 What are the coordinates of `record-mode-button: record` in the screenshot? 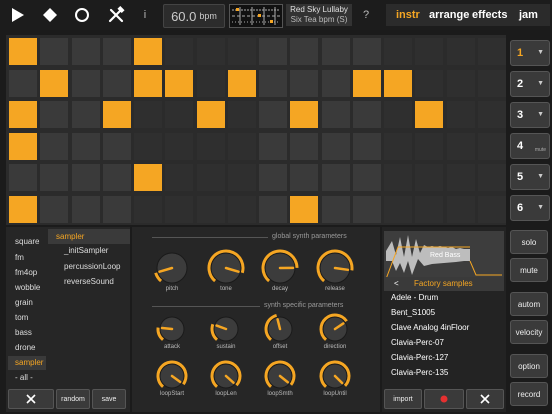 It's located at (529, 394).